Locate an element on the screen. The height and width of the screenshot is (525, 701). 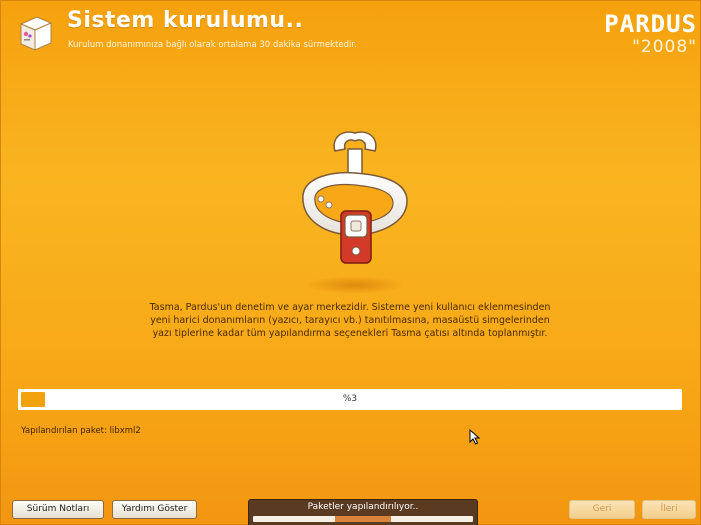
configured-package-status: Yapılandırılan paket: libxml2 is located at coordinates (81, 431).